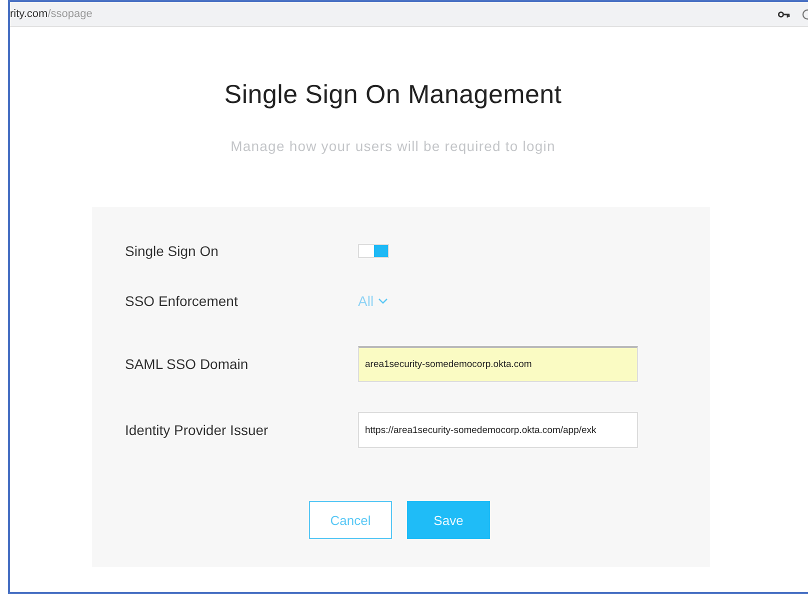  What do you see at coordinates (498, 430) in the screenshot?
I see `text-field: https://area1security-somedemocorp.okta.com/app/exk` at bounding box center [498, 430].